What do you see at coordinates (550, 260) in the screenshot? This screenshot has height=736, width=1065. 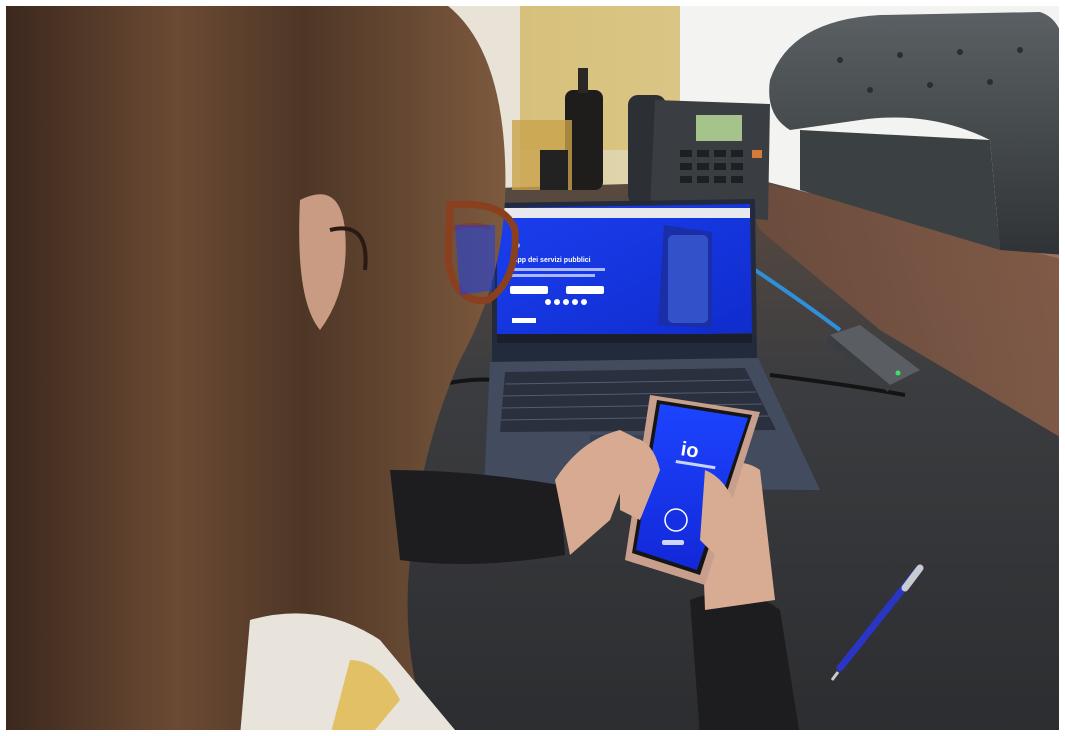 I see `laptop-headline: l'app dei servizi pubblici` at bounding box center [550, 260].